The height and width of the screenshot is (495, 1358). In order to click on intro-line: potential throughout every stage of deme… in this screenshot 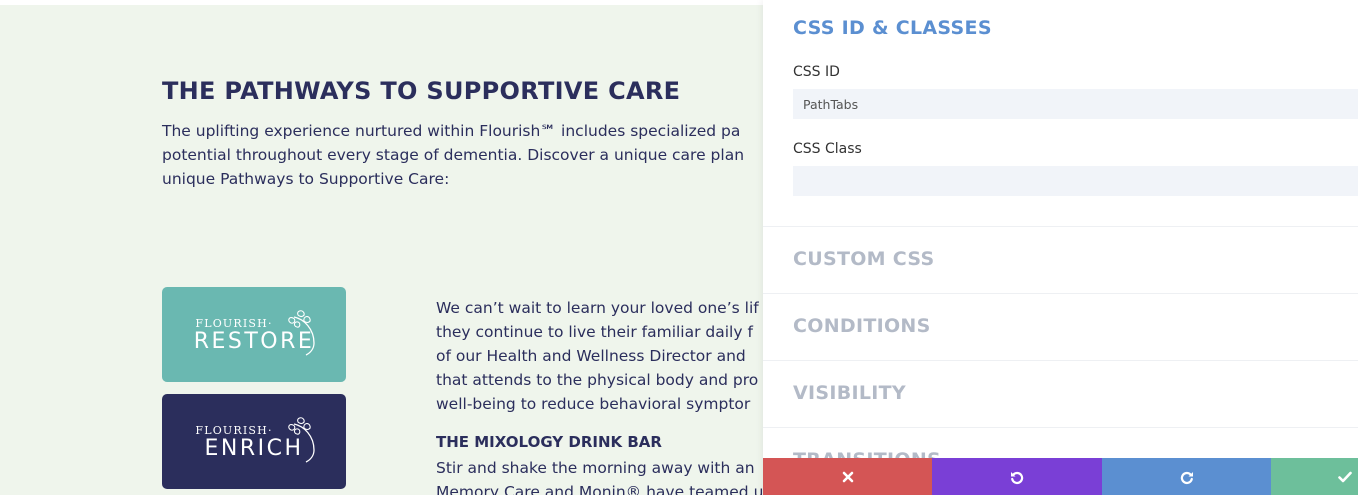, I will do `click(453, 155)`.